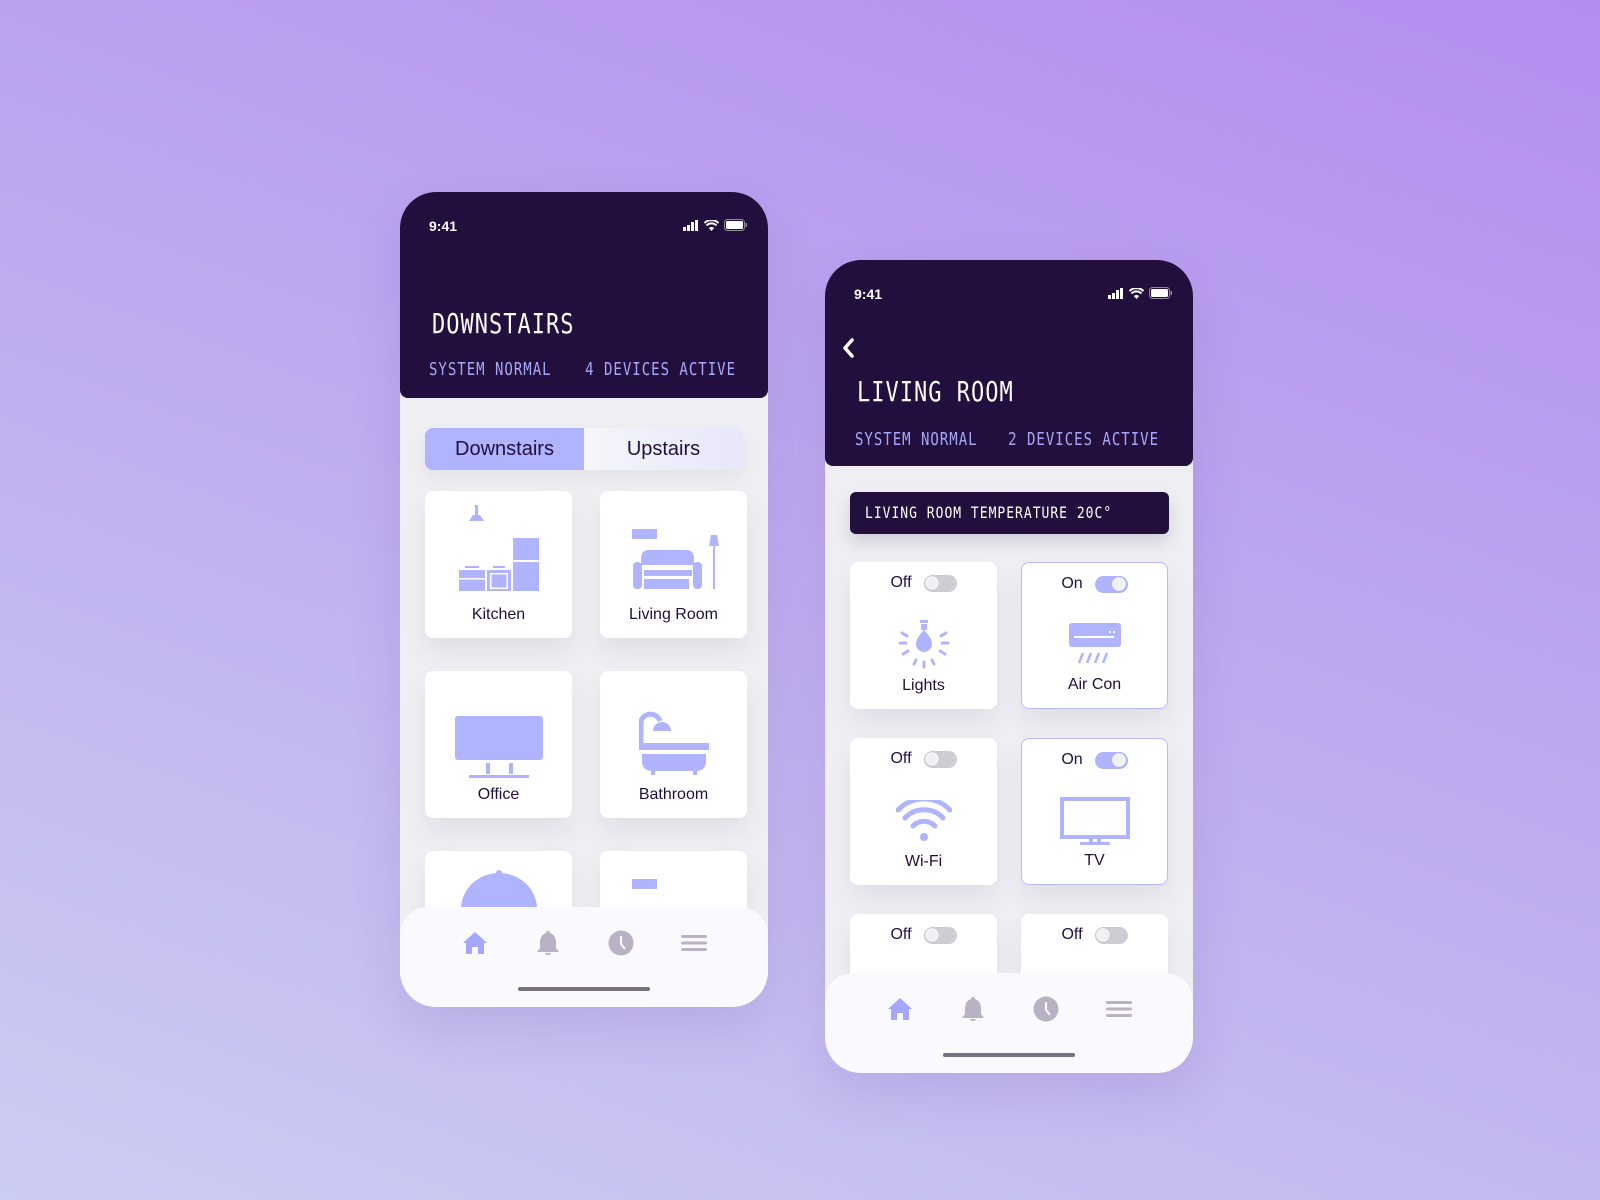 Image resolution: width=1600 pixels, height=1200 pixels. Describe the element at coordinates (935, 393) in the screenshot. I see `page-title: Living Room` at that location.